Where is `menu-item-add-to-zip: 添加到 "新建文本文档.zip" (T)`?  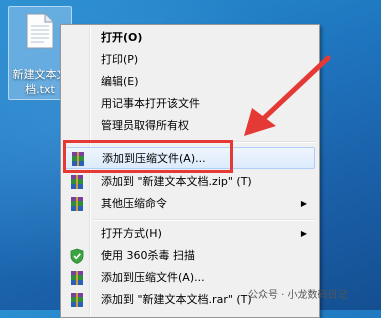
menu-item-add-to-zip: 添加到 "新建文本文档.zip" (T) is located at coordinates (189, 182).